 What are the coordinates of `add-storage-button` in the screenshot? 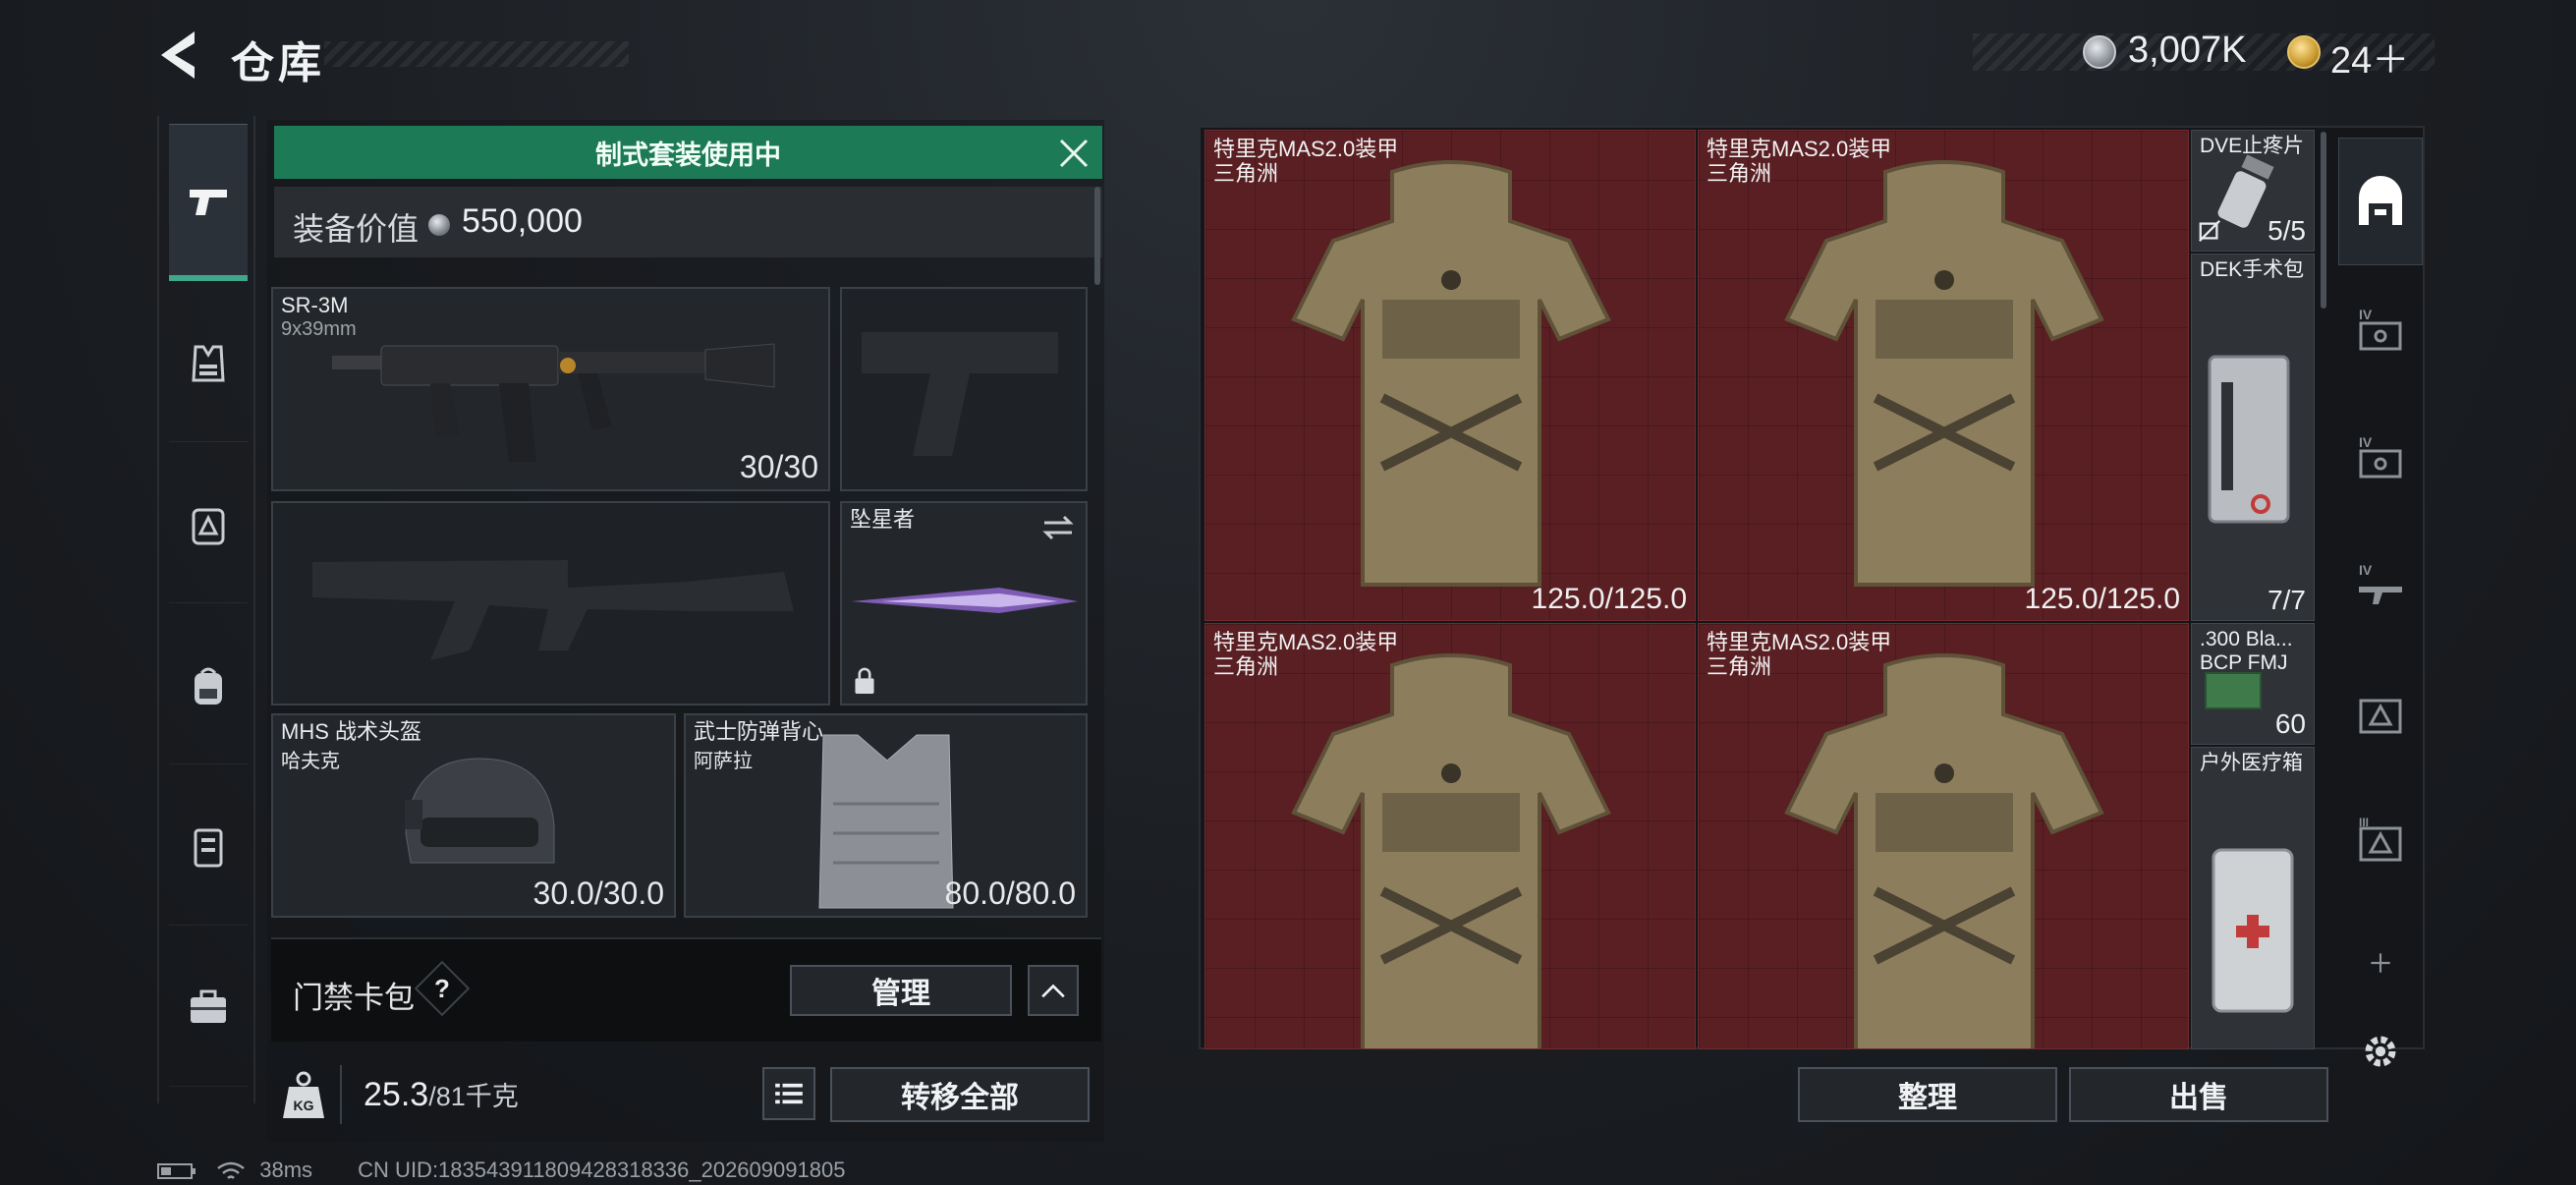 It's located at (2380, 963).